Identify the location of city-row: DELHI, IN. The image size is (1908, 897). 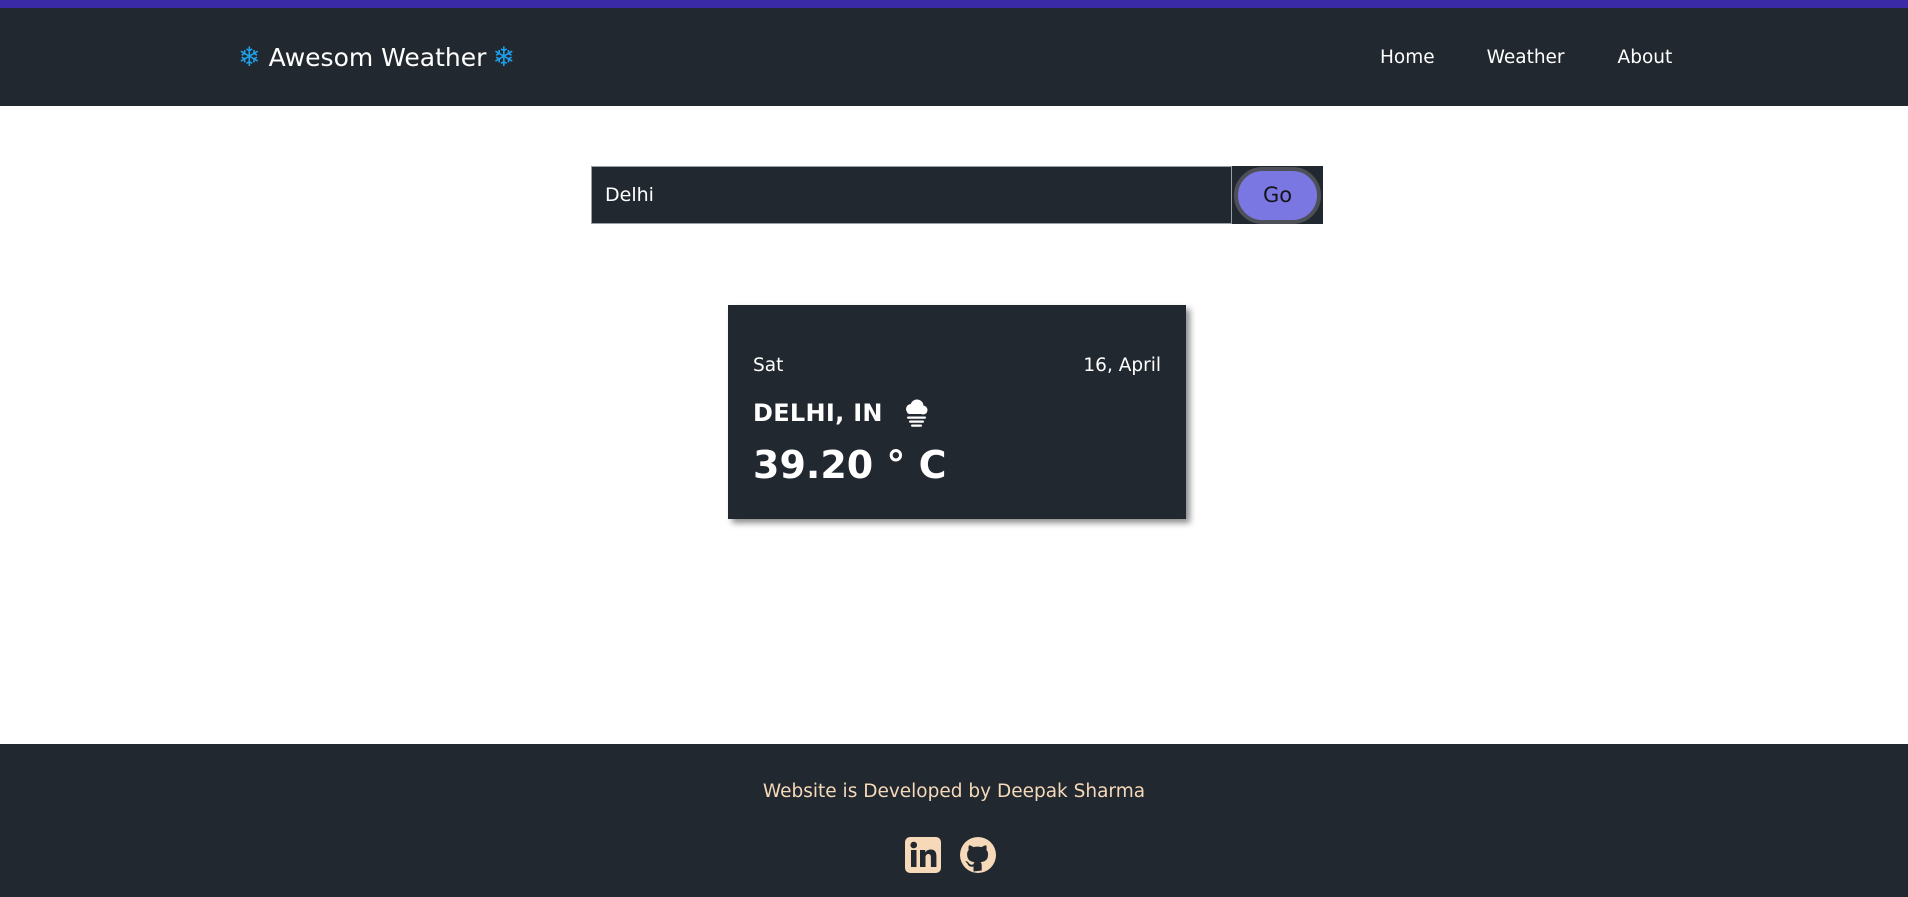
(842, 413).